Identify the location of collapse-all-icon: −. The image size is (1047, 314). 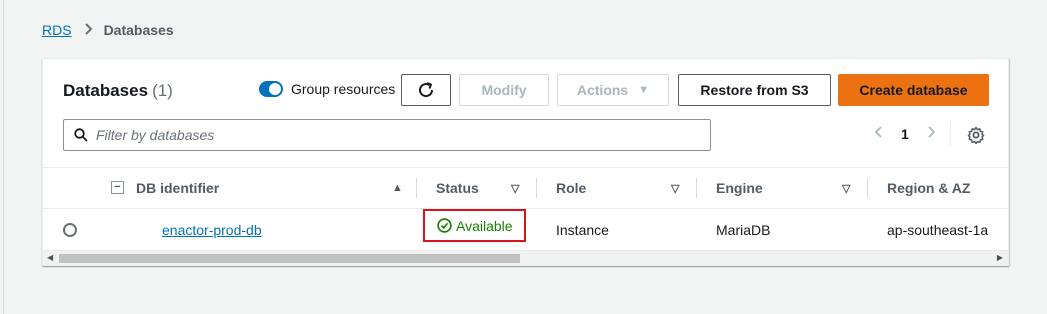
(117, 187).